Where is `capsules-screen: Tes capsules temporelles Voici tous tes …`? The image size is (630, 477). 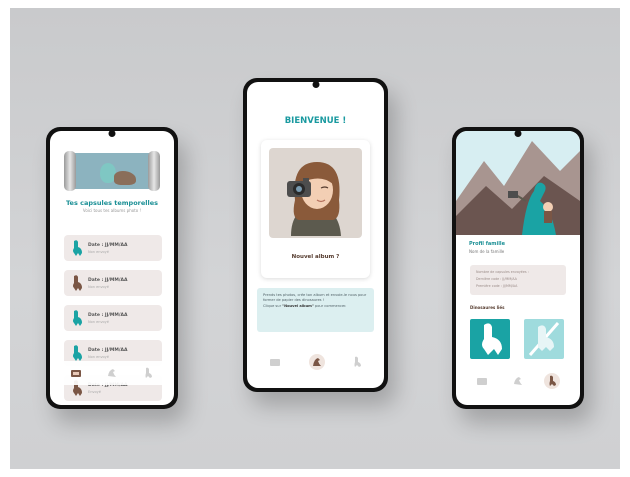
capsules-screen: Tes capsules temporelles Voici tous tes … is located at coordinates (112, 268).